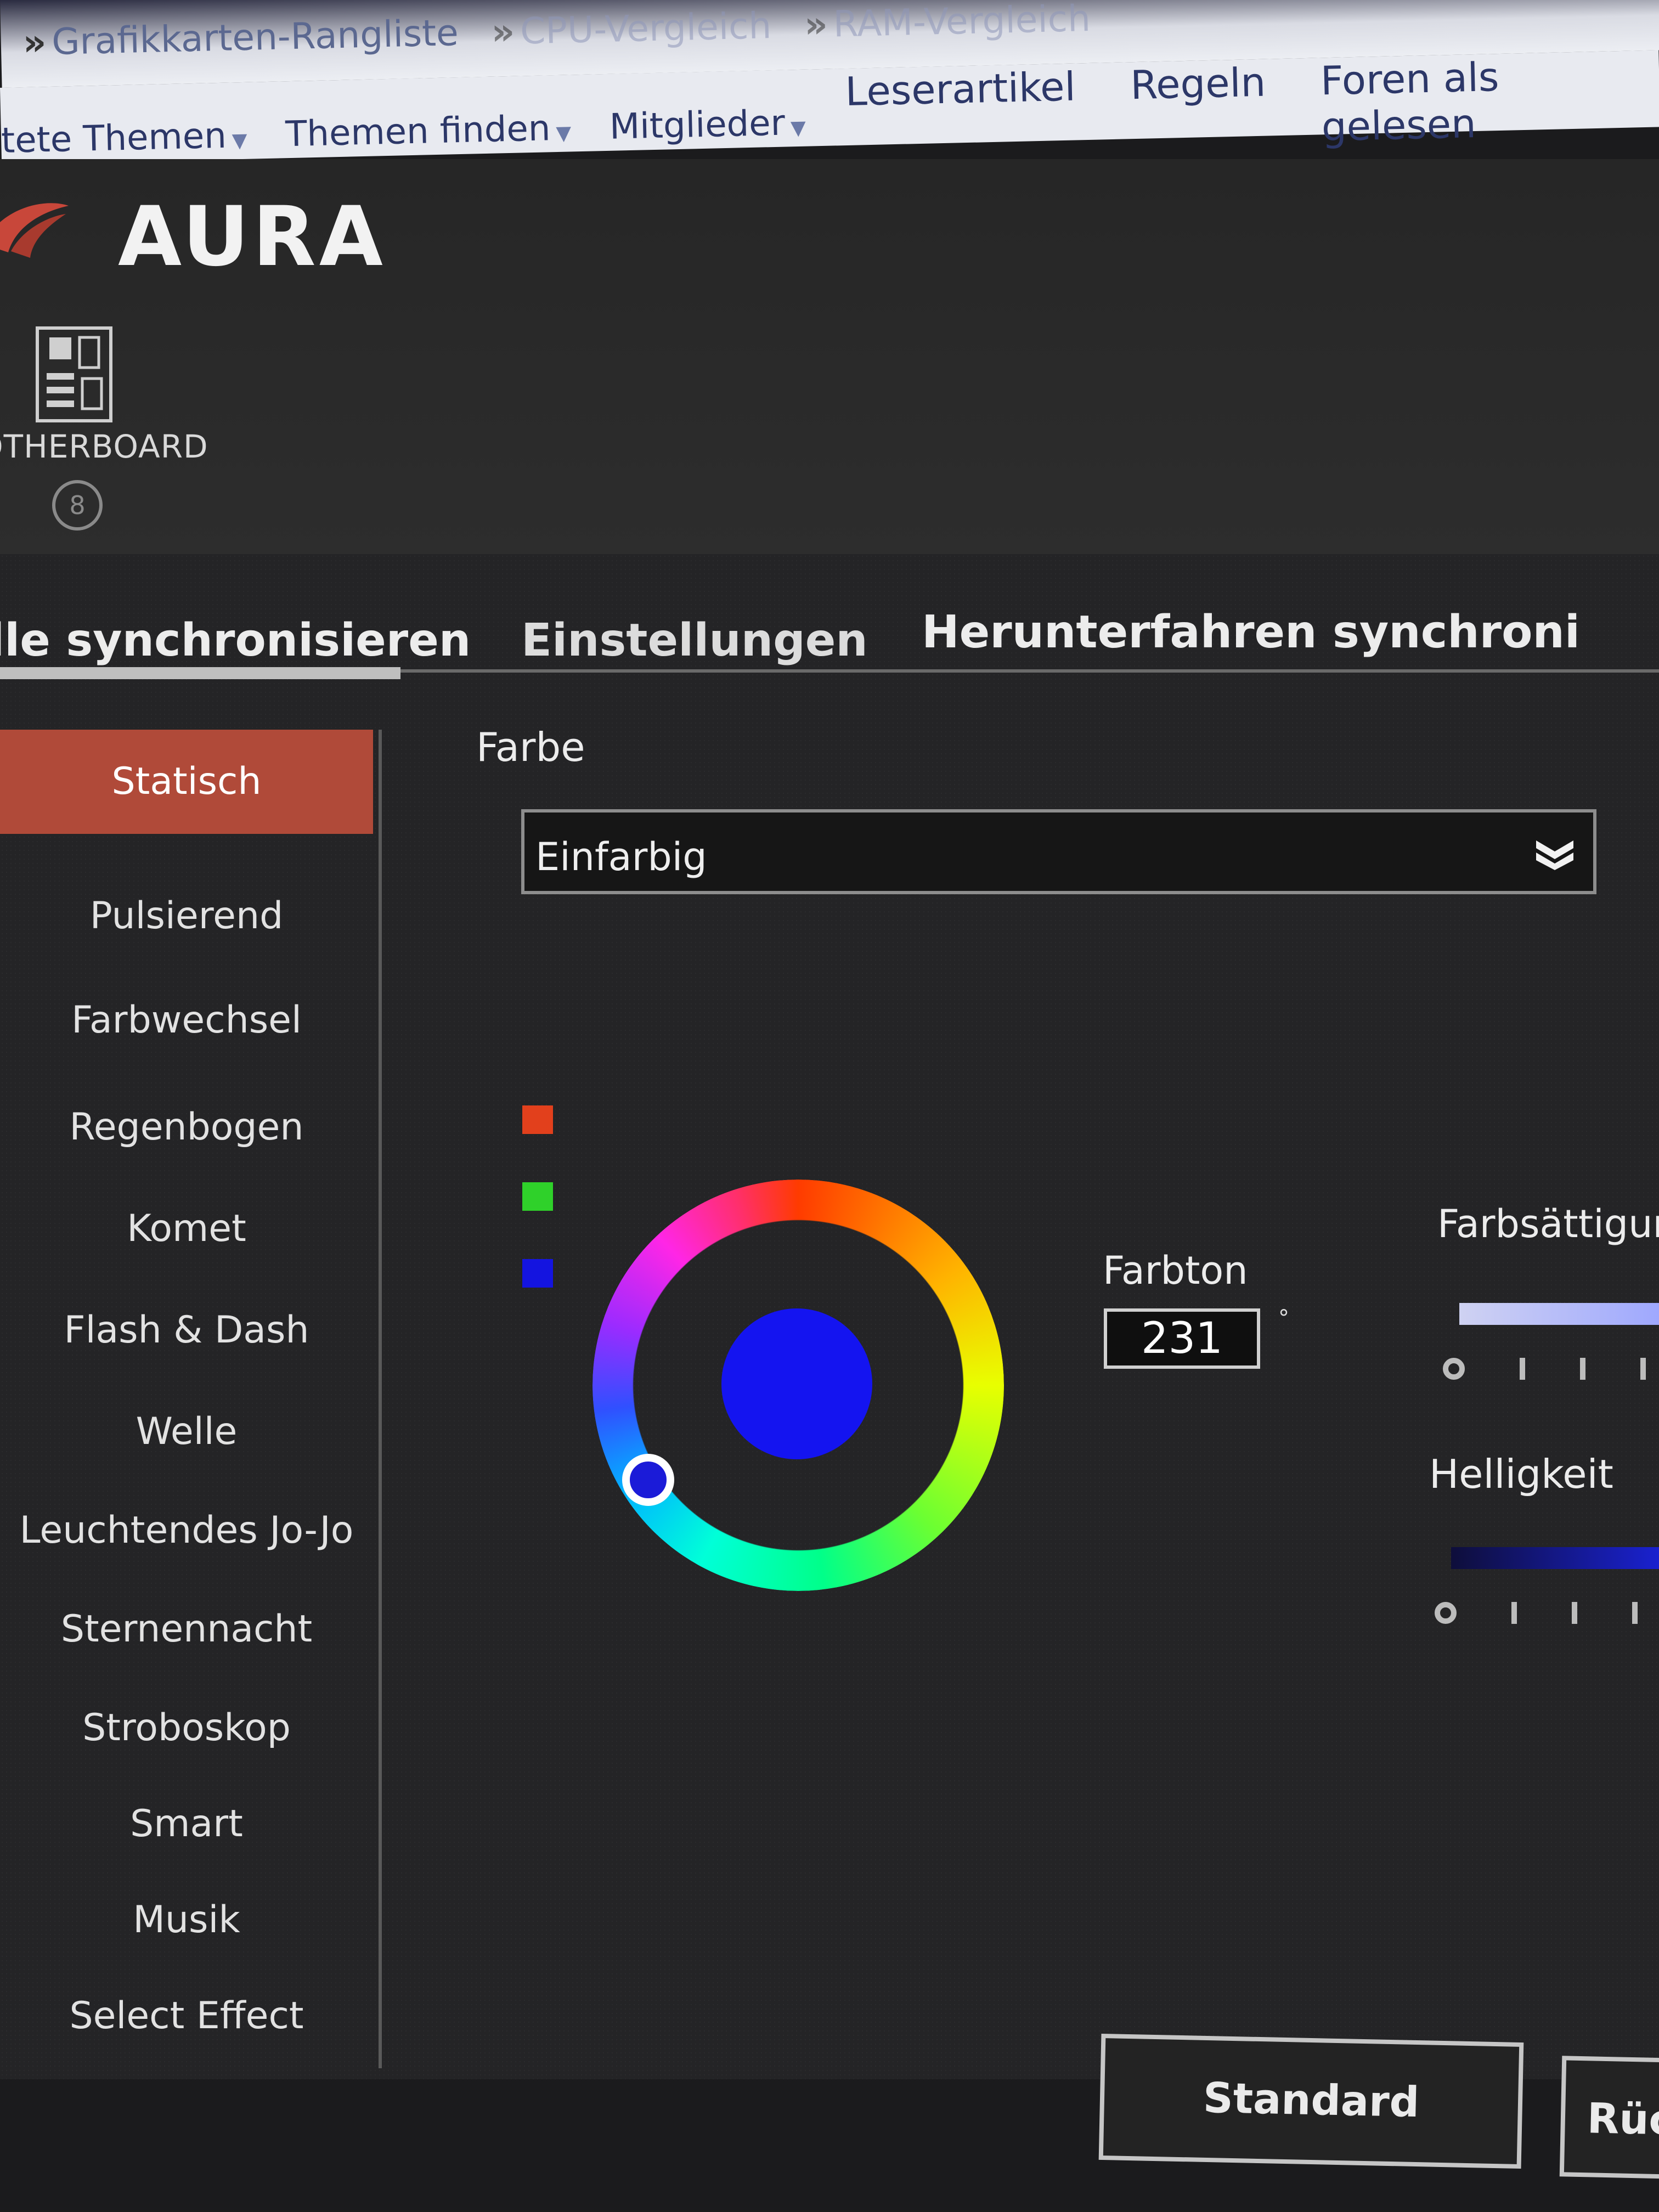 The height and width of the screenshot is (2212, 1659). Describe the element at coordinates (1555, 1558) in the screenshot. I see `brightness-slider` at that location.